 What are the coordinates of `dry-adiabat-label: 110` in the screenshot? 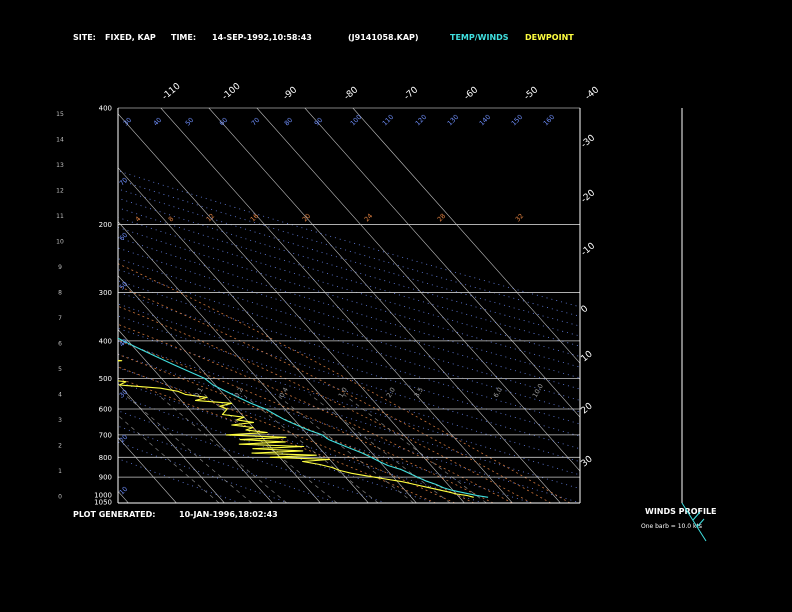 It's located at (388, 120).